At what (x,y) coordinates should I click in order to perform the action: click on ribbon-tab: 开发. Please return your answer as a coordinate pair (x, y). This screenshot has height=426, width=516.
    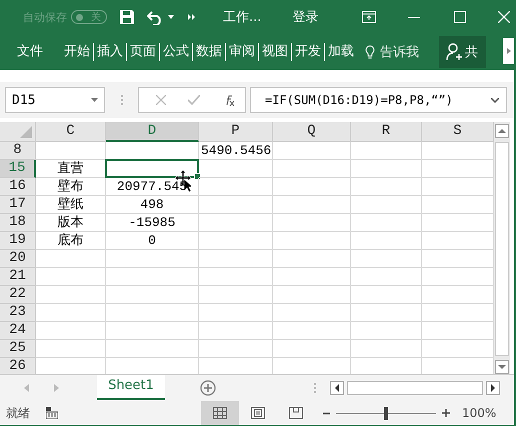
    Looking at the image, I should click on (307, 52).